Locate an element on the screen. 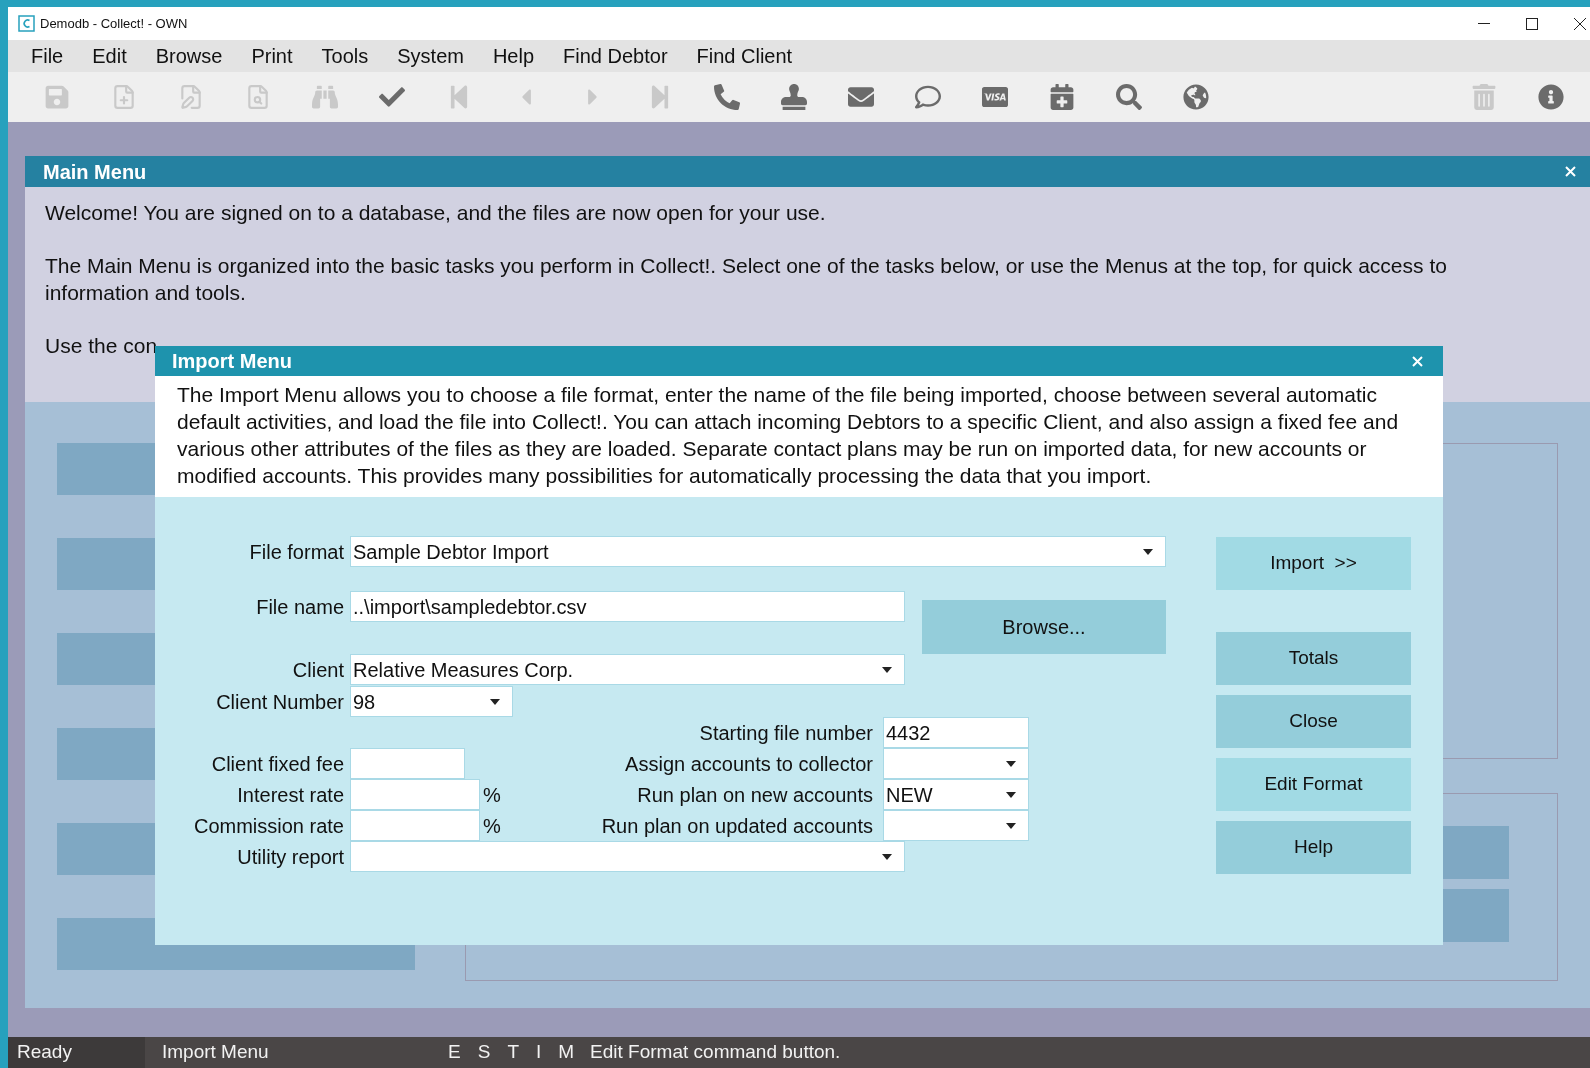 This screenshot has height=1068, width=1590. card-icon is located at coordinates (994, 97).